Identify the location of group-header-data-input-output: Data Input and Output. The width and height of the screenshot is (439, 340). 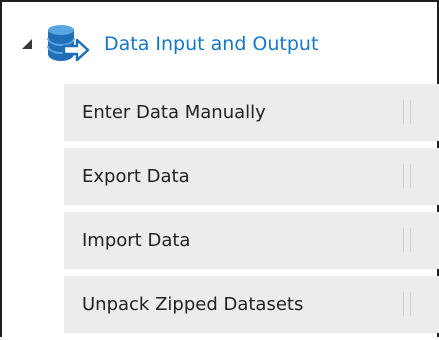
(169, 44).